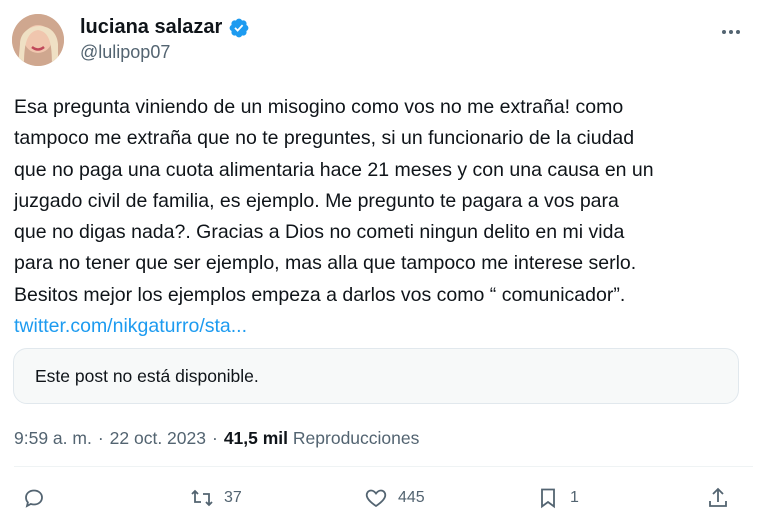 Image resolution: width=767 pixels, height=531 pixels. I want to click on post-date: 22 oct. 2023, so click(158, 438).